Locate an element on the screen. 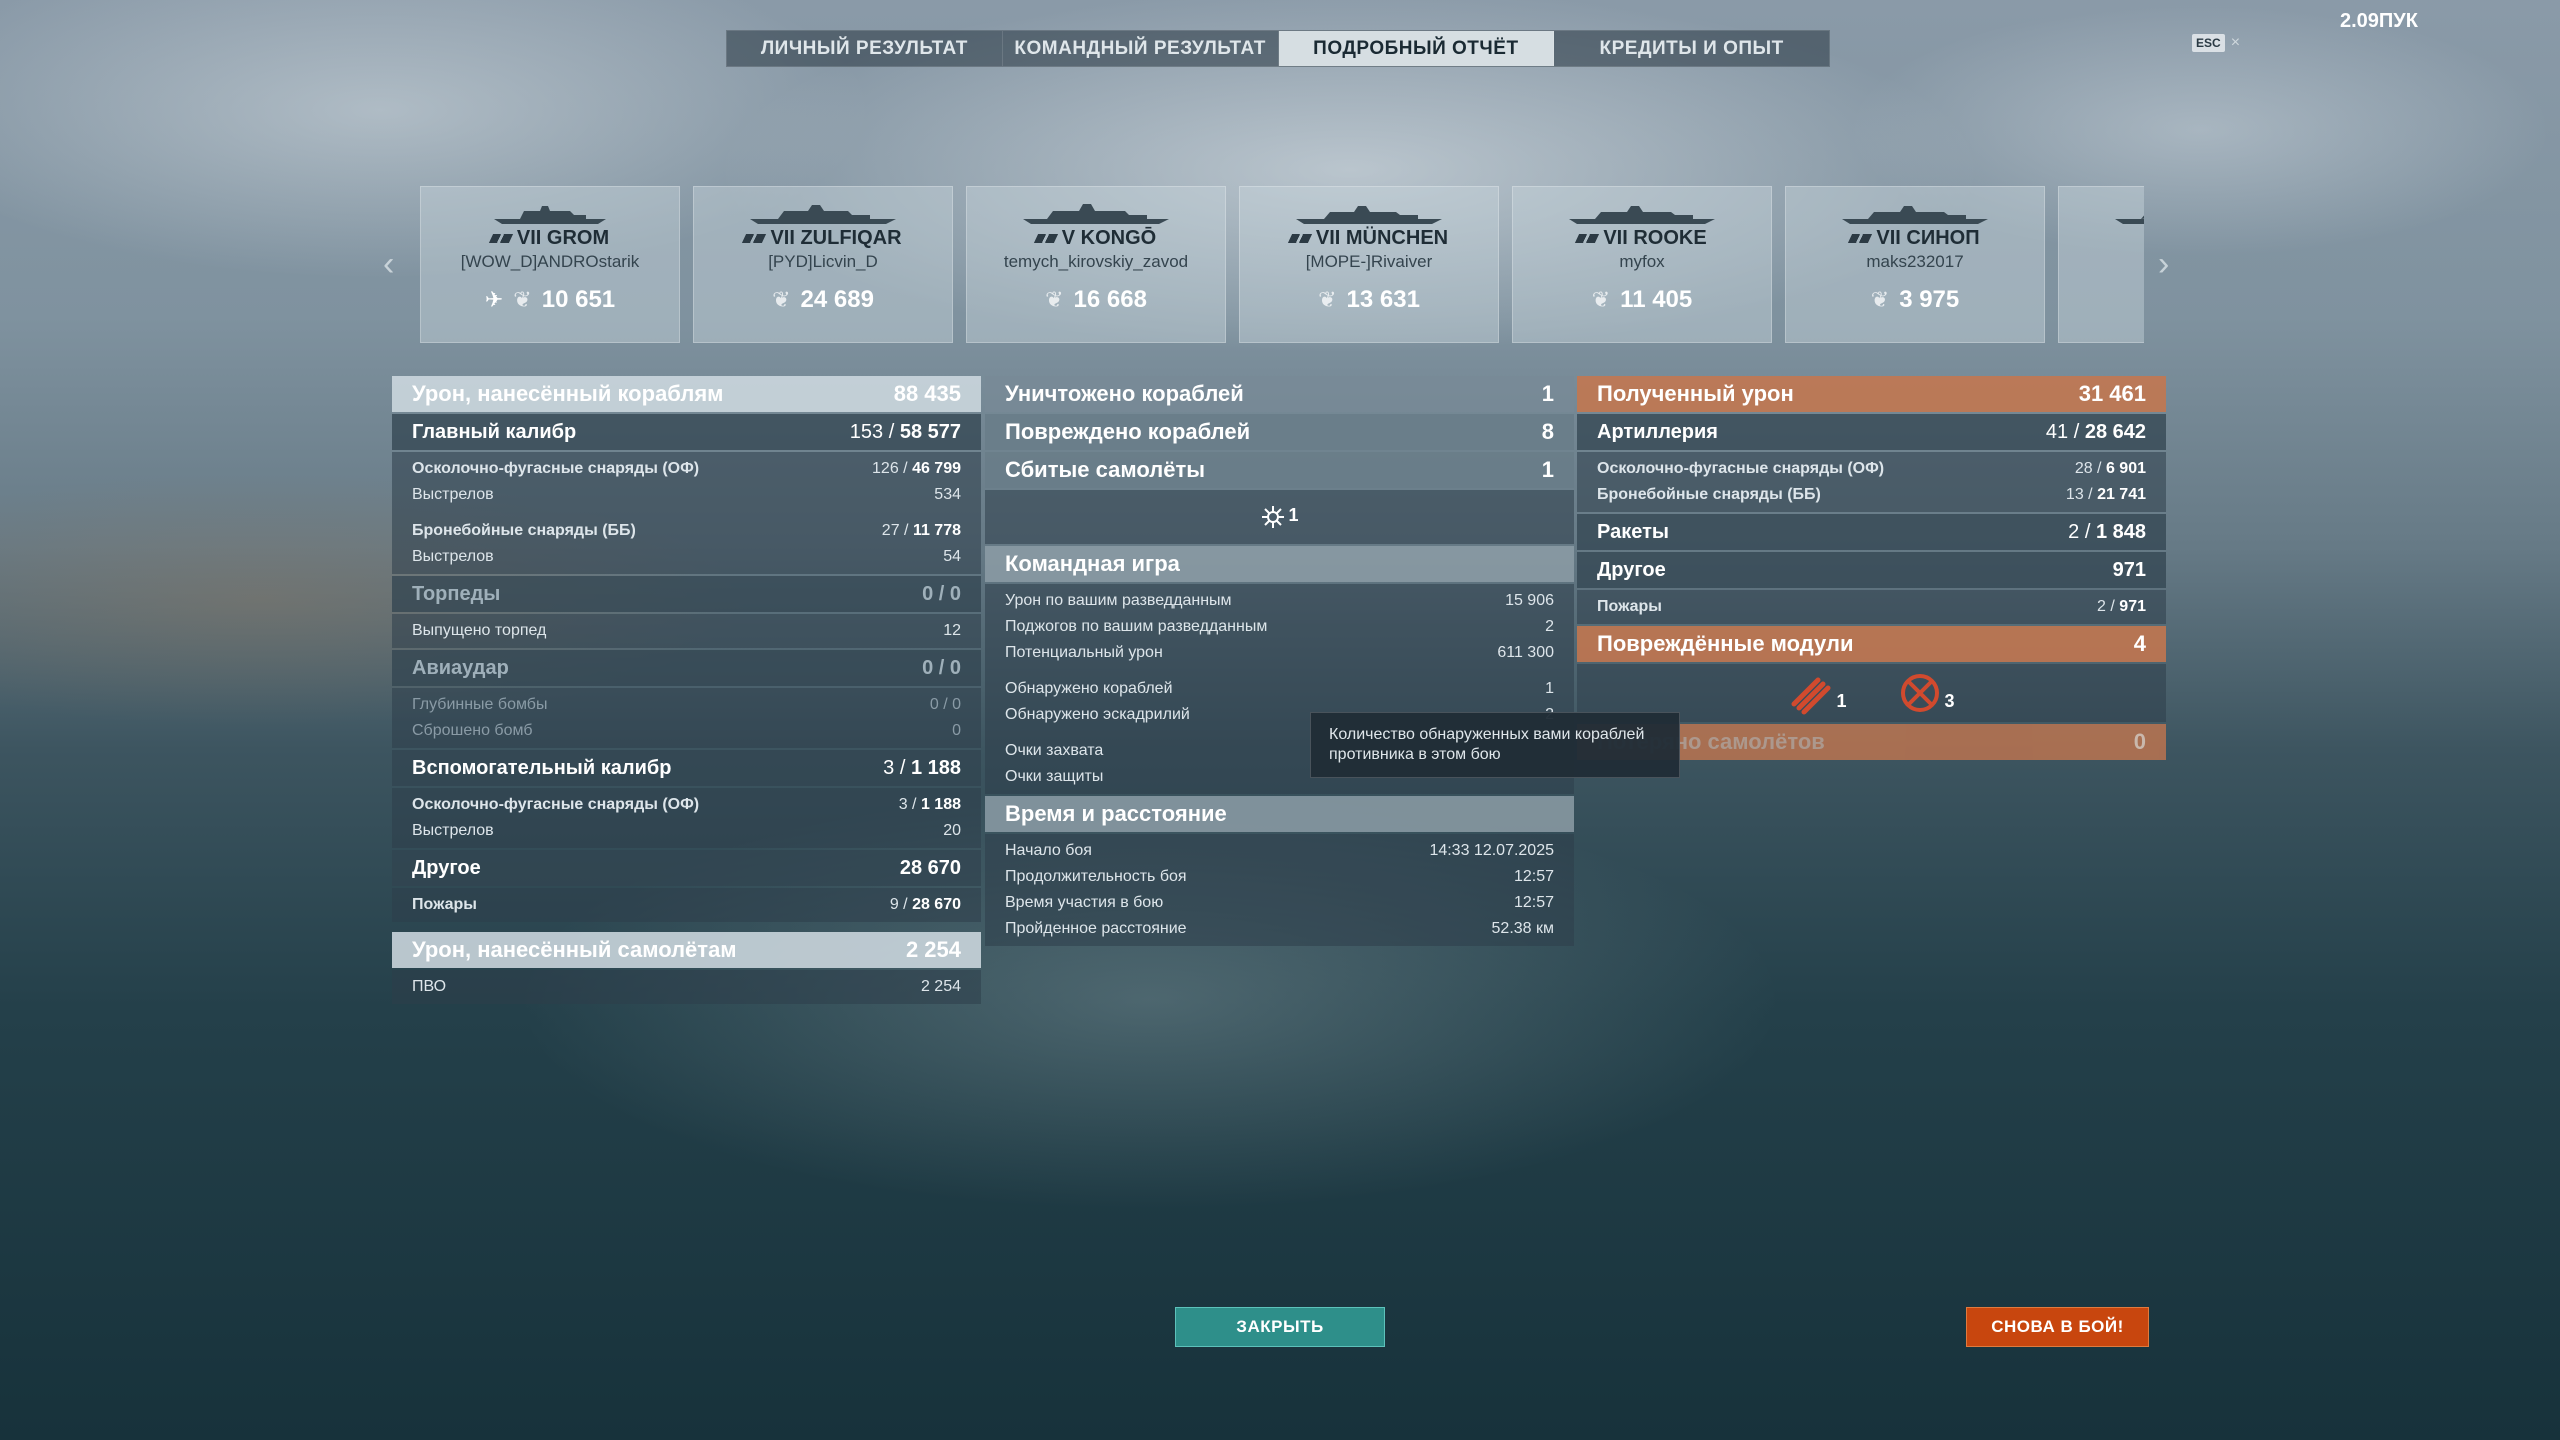  he-shells-damage: 46 799 is located at coordinates (936, 468).